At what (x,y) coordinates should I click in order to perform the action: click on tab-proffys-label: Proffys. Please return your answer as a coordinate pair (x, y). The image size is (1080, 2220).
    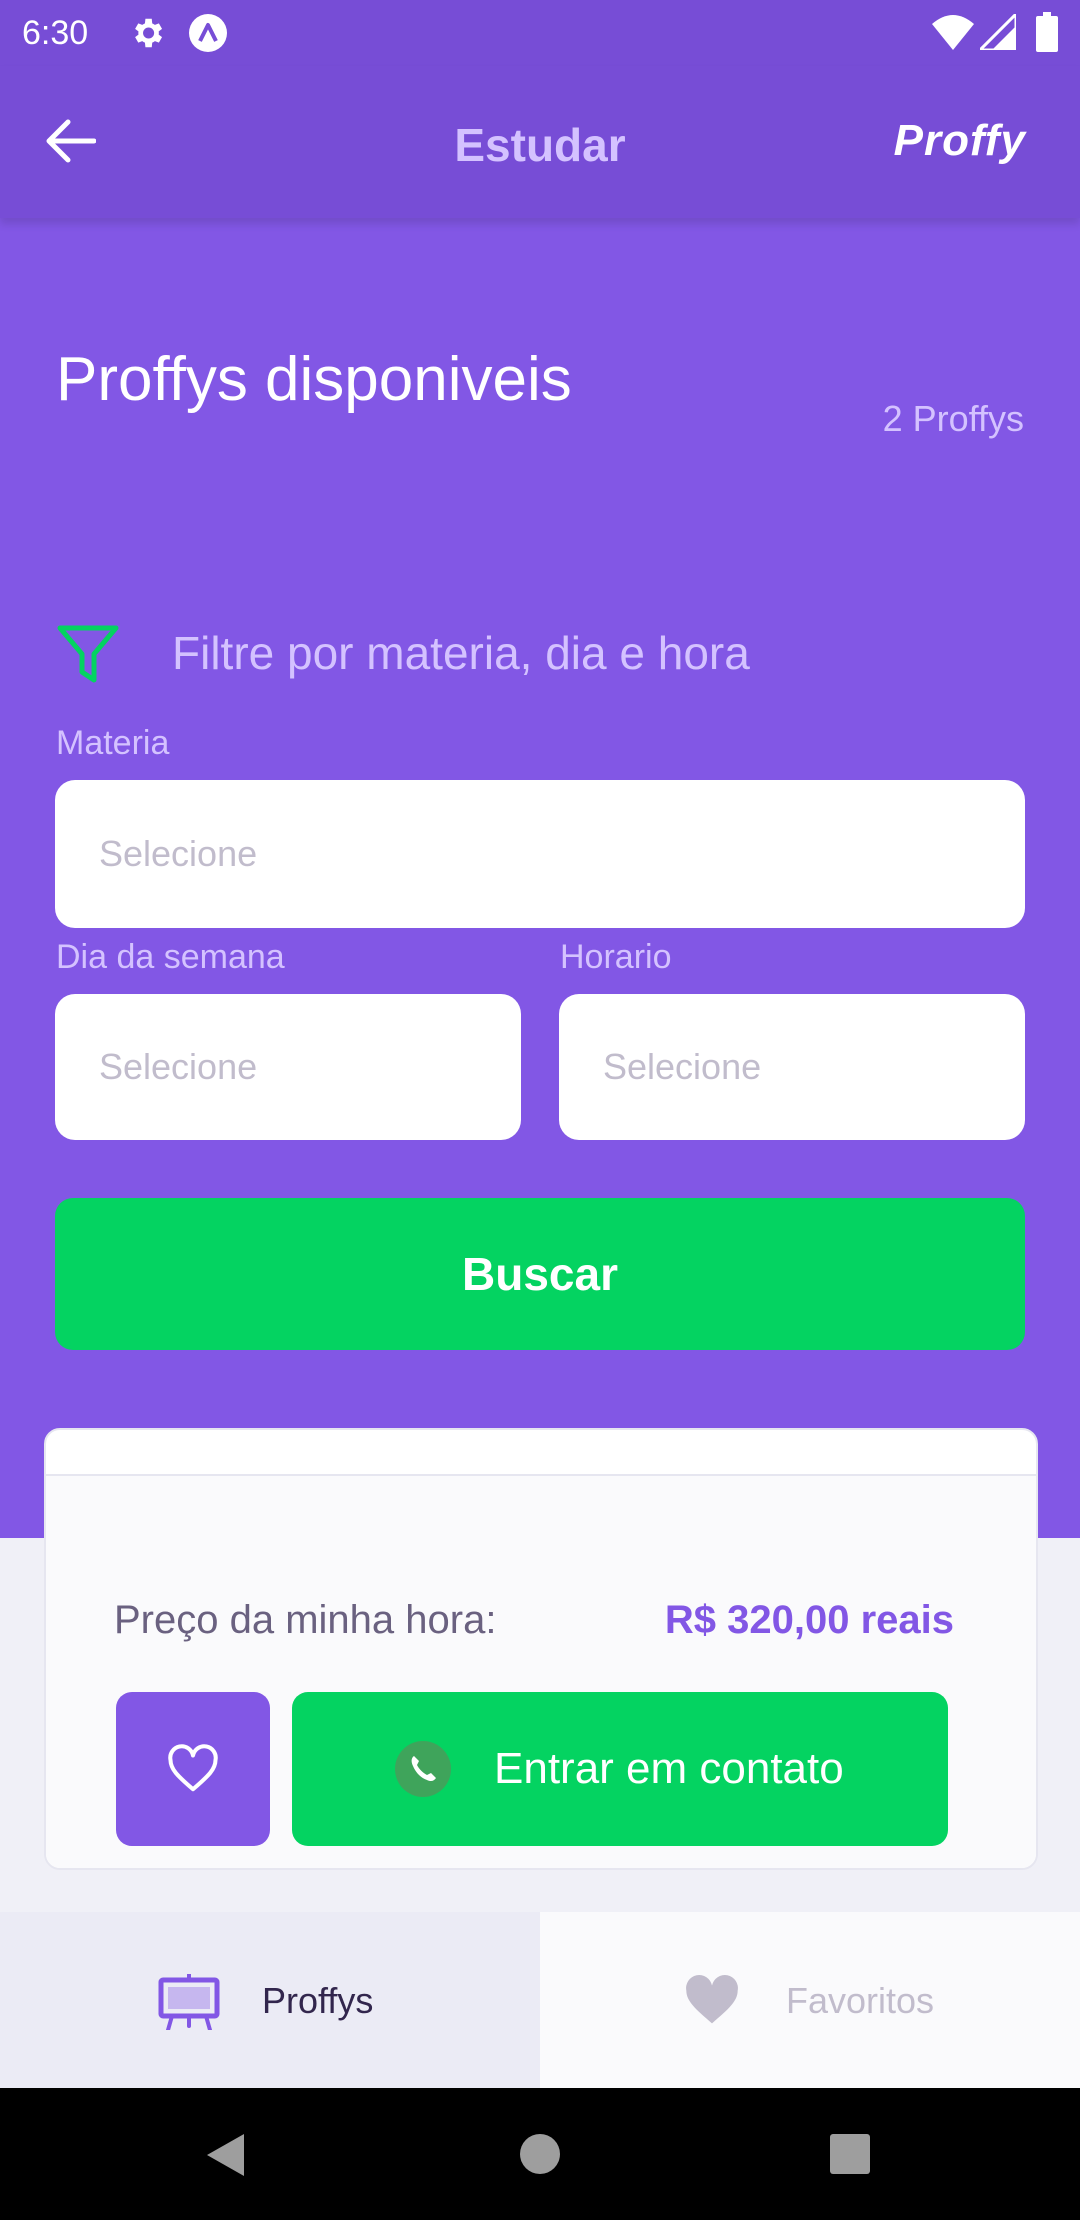
    Looking at the image, I should click on (318, 2000).